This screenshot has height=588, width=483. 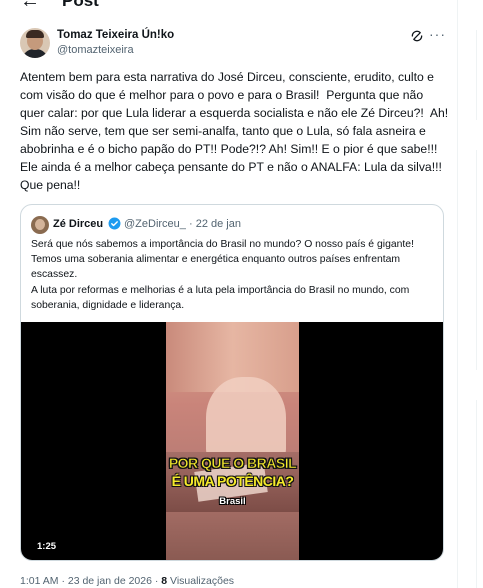 I want to click on quoted-meta: @ZeDirceu_ · 22 de jan, so click(x=182, y=224).